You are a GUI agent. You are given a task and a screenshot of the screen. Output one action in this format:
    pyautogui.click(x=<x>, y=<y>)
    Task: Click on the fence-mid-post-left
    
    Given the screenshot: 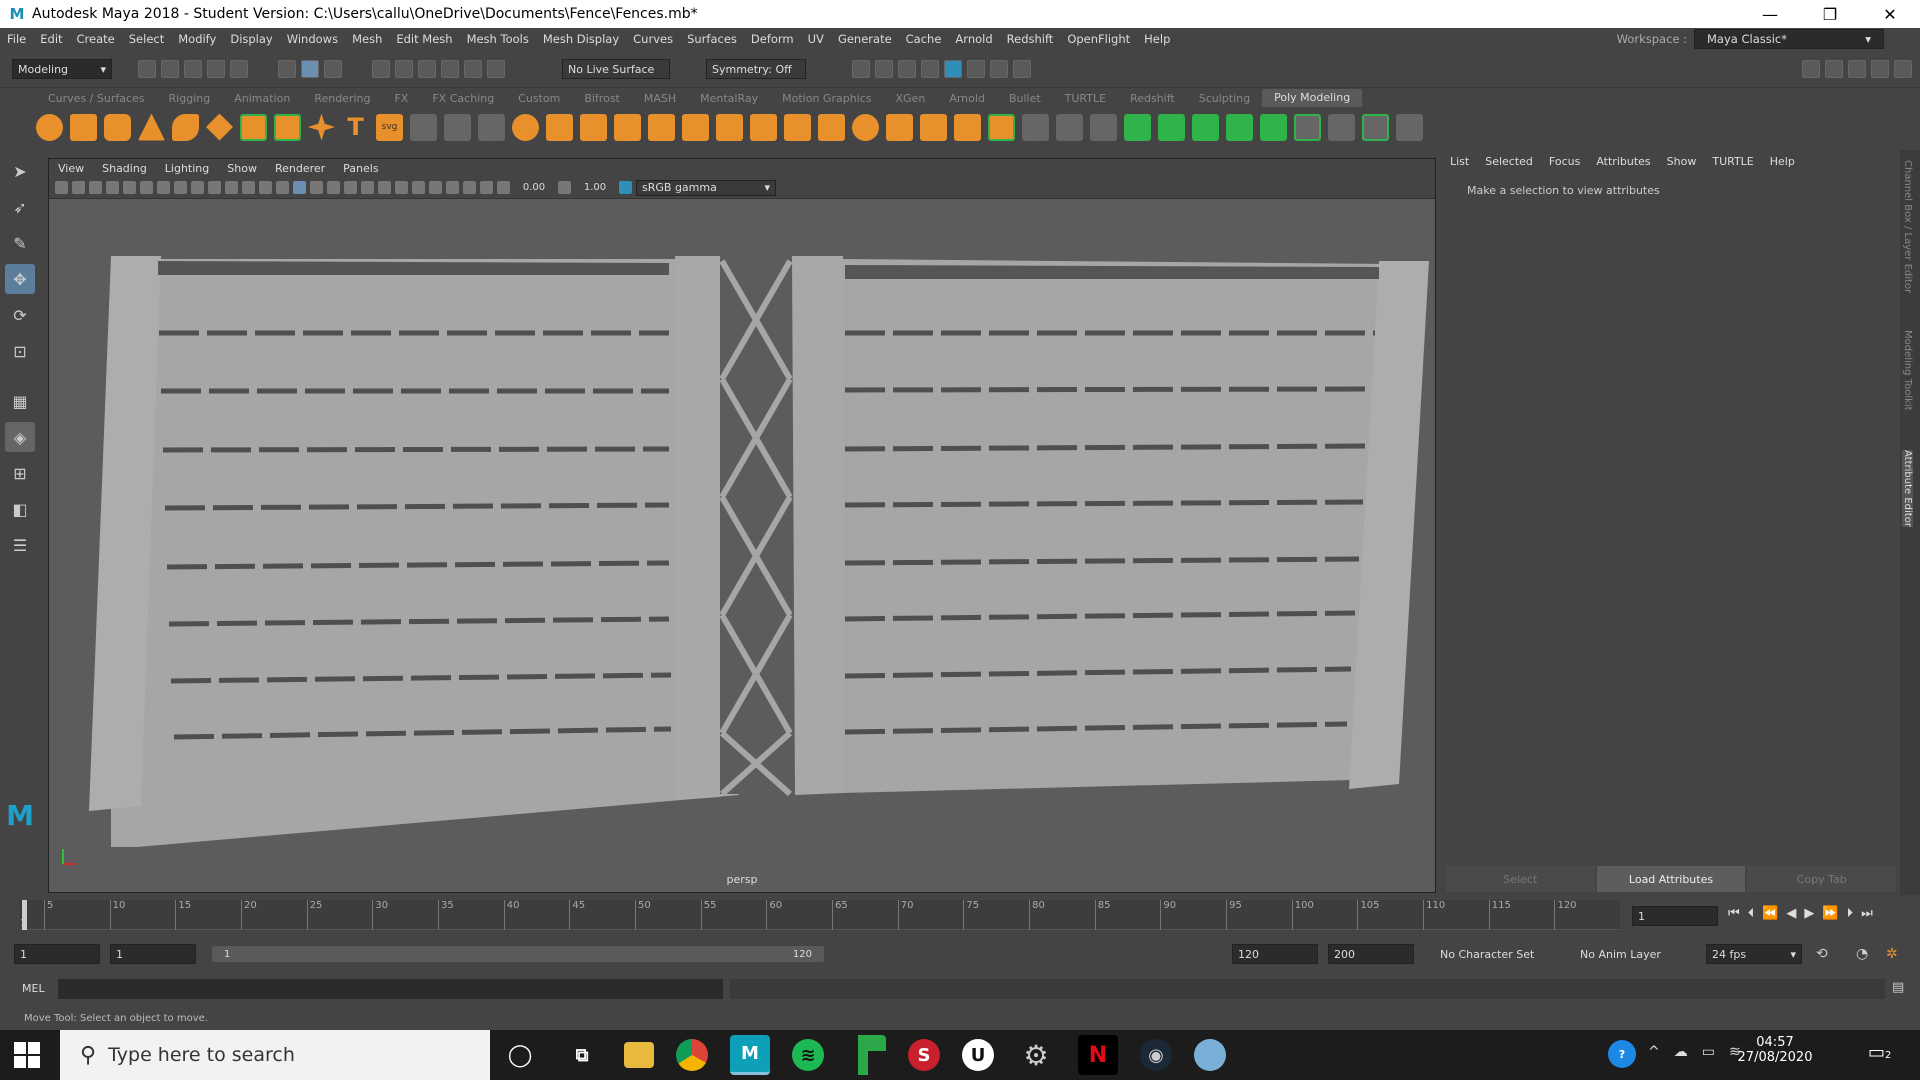 What is the action you would take?
    pyautogui.click(x=697, y=528)
    